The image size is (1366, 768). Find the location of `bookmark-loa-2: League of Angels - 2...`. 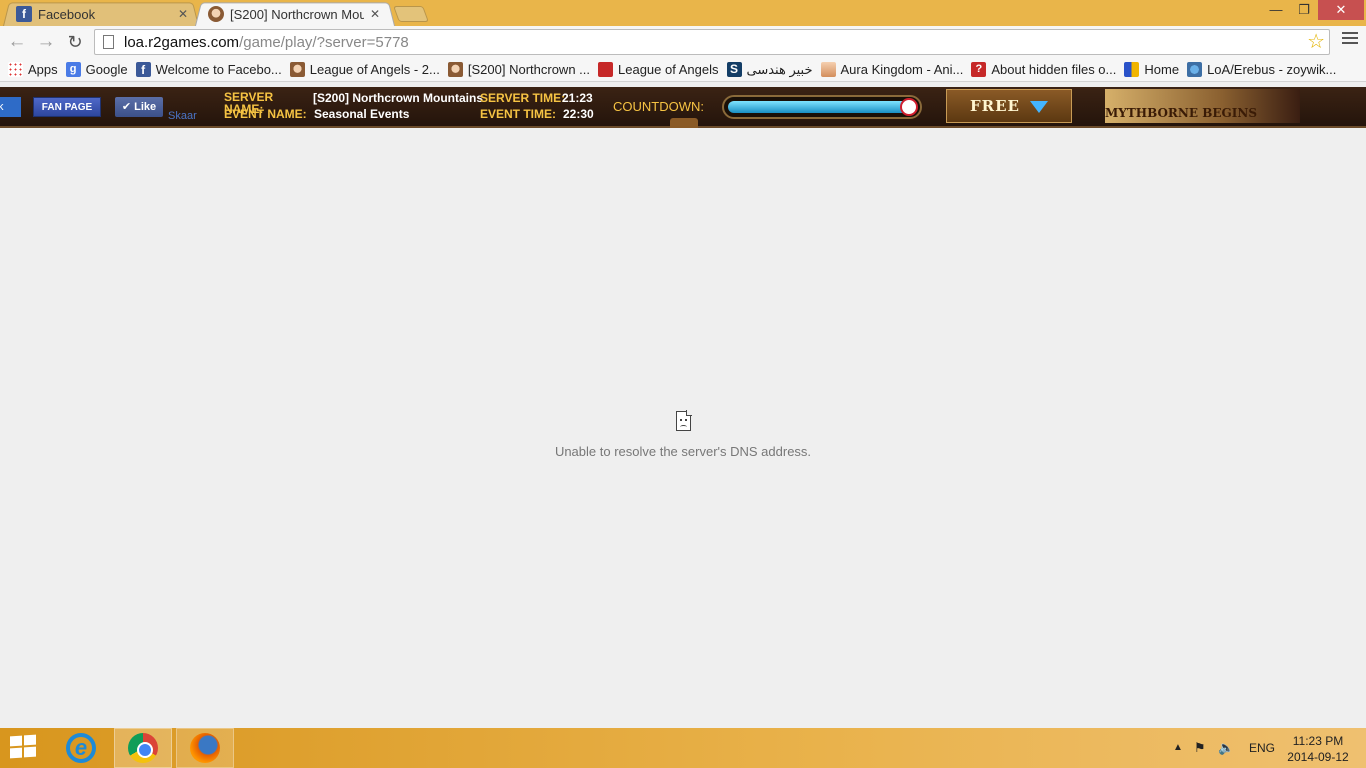

bookmark-loa-2: League of Angels - 2... is located at coordinates (364, 69).